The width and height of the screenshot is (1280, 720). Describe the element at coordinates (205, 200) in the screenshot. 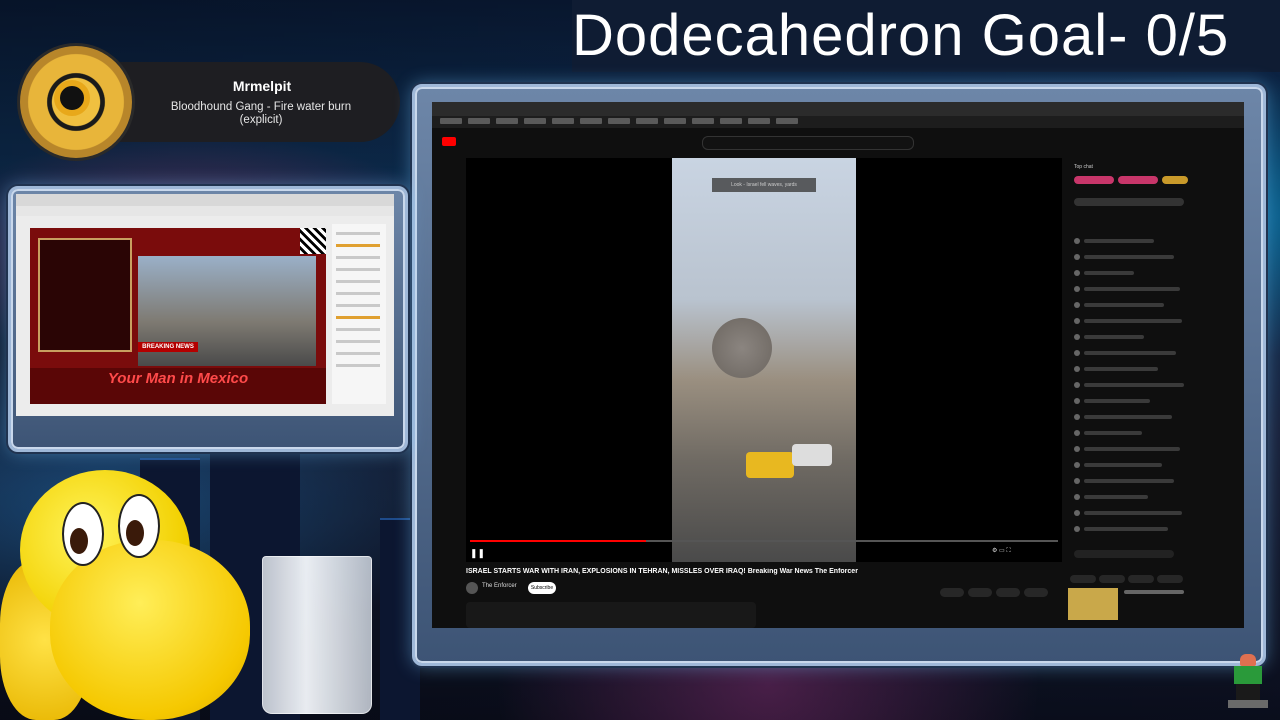

I see `secondary-tab-bar` at that location.